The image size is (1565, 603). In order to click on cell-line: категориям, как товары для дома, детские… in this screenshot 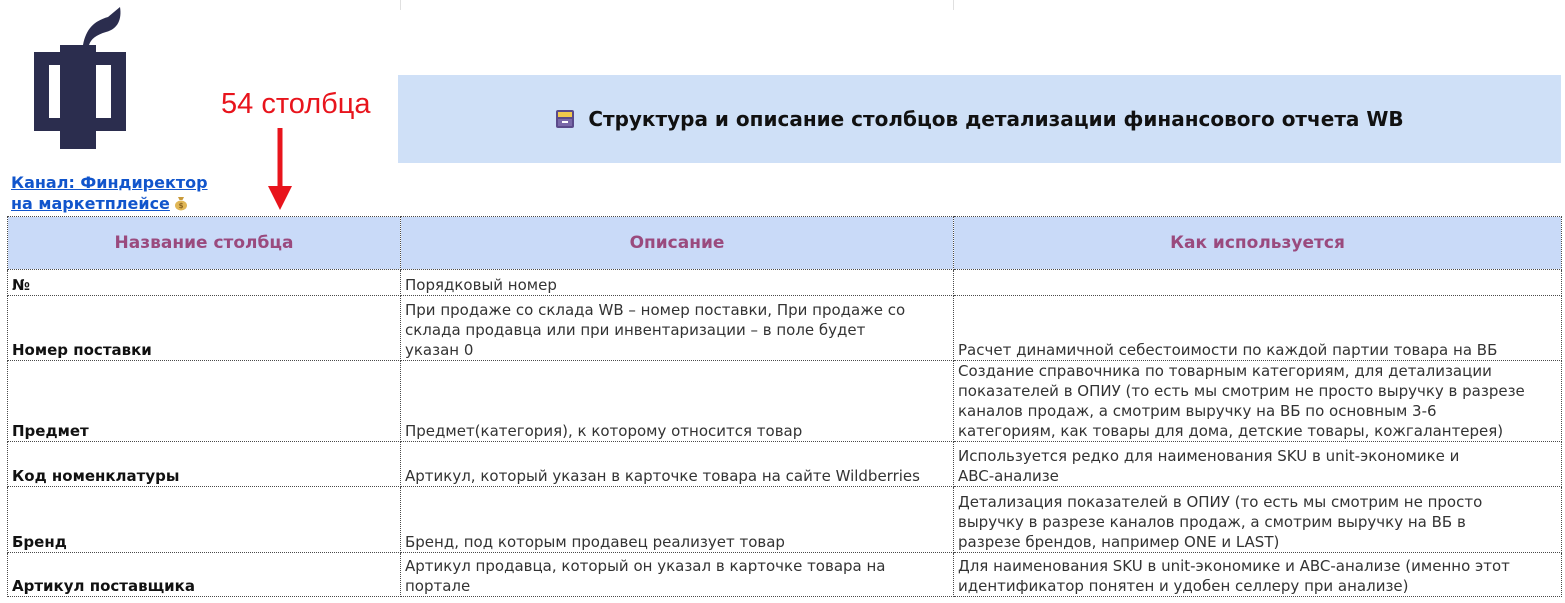, I will do `click(1231, 431)`.